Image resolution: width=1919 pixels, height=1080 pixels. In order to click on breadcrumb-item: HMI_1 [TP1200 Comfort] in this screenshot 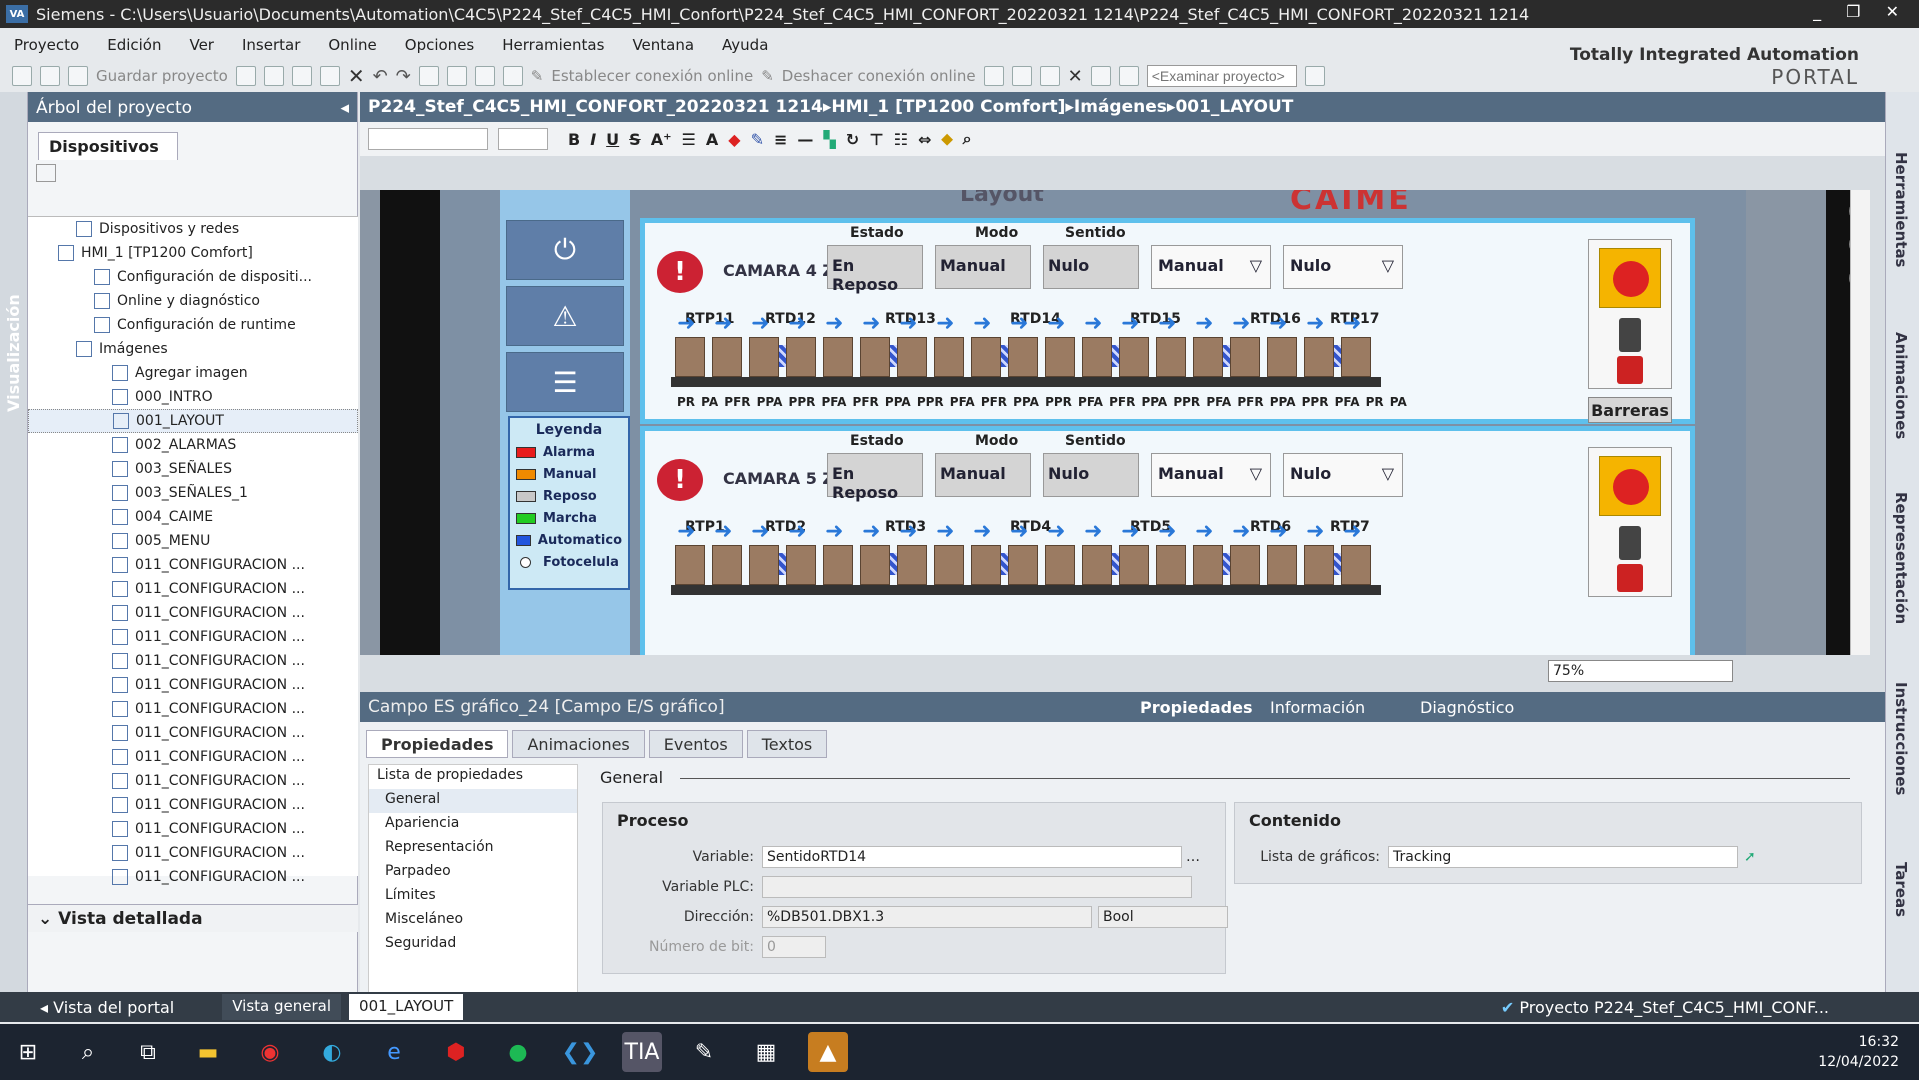, I will do `click(948, 107)`.